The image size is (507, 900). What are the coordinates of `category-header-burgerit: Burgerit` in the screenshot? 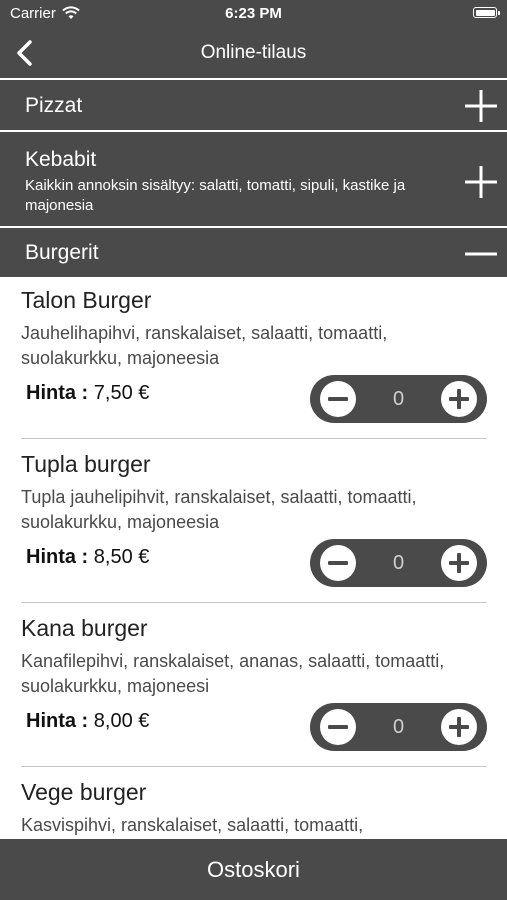 It's located at (253, 251).